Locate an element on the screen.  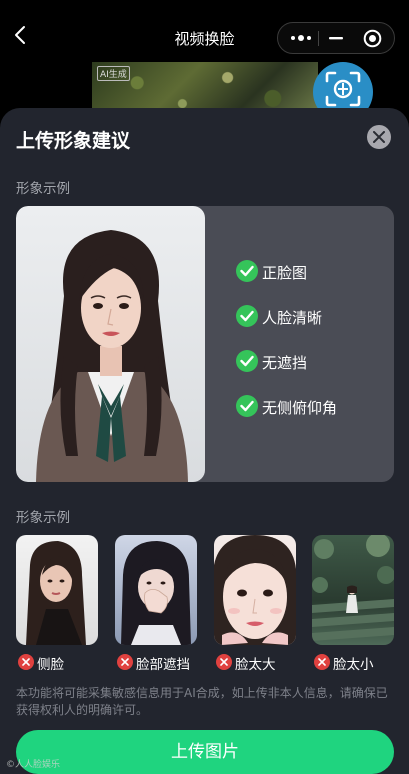
minimize-icon is located at coordinates (336, 38).